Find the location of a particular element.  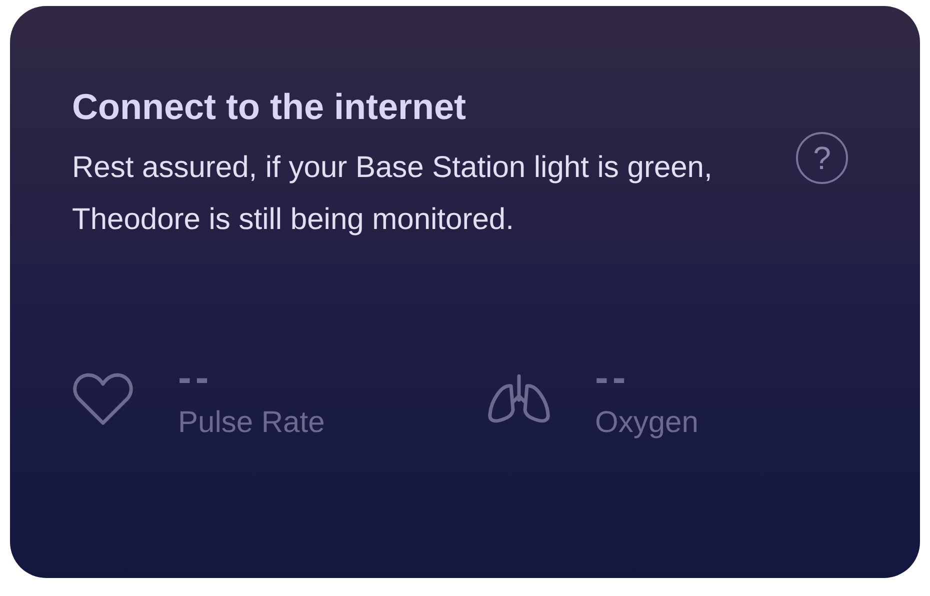

card-message: Rest assured, if your Base Station light is green, Theodore is still being monitored. is located at coordinates (393, 194).